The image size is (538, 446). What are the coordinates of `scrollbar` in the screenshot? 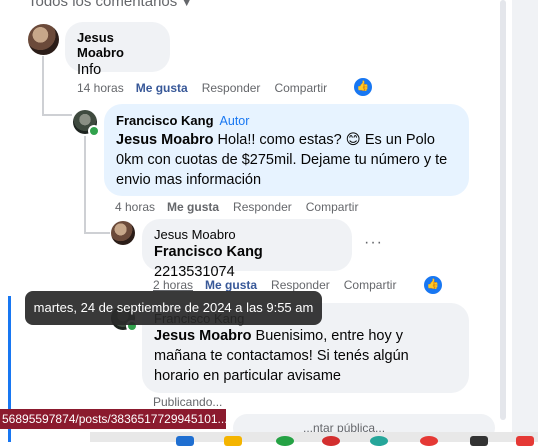 It's located at (503, 210).